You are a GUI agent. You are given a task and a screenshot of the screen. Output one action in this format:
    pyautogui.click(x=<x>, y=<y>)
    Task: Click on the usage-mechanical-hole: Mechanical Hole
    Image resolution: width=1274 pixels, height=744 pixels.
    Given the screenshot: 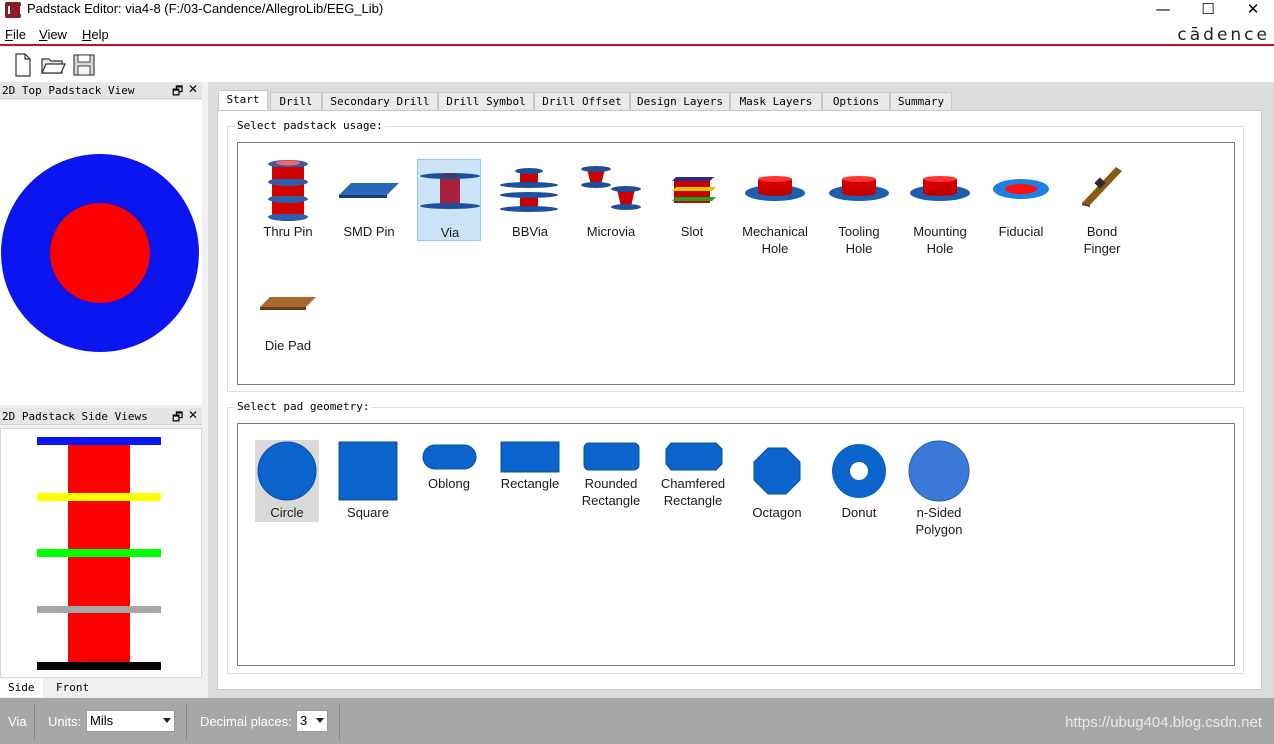 What is the action you would take?
    pyautogui.click(x=775, y=208)
    